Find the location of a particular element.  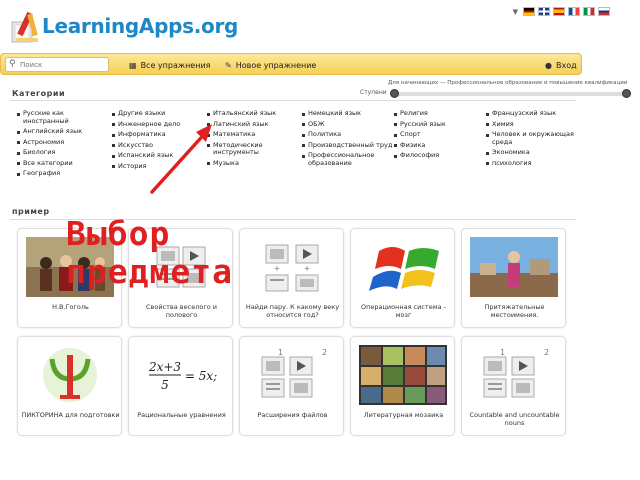

annotation-line-1: Выбор is located at coordinates (118, 233).